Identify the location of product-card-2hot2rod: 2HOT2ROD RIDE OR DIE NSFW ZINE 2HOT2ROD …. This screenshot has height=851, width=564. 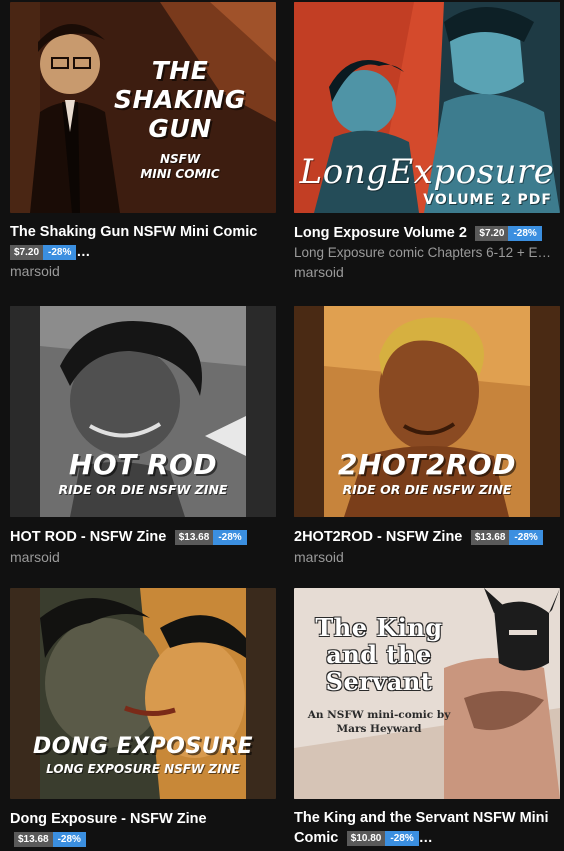
(427, 436).